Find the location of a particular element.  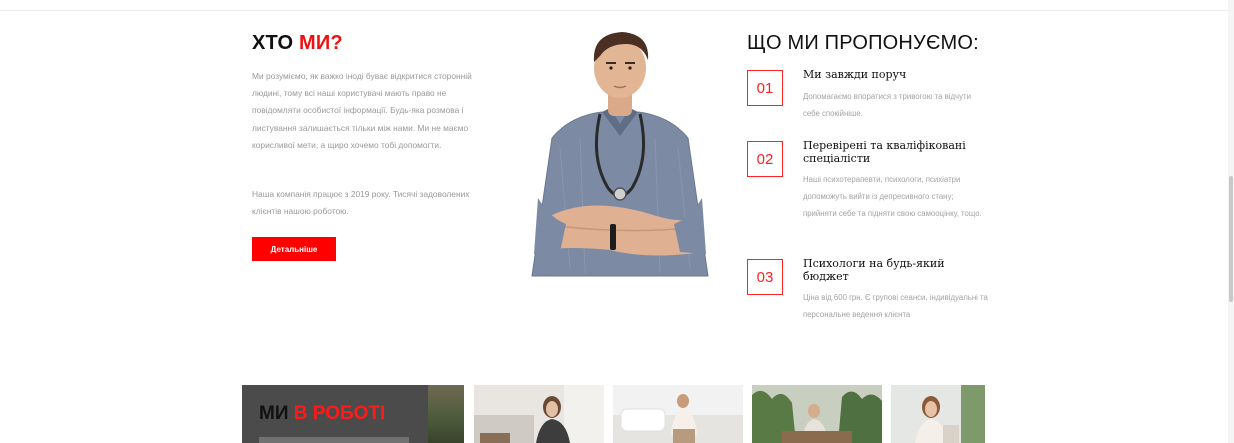

work-heading: МИ В РОБОТІ is located at coordinates (322, 414).